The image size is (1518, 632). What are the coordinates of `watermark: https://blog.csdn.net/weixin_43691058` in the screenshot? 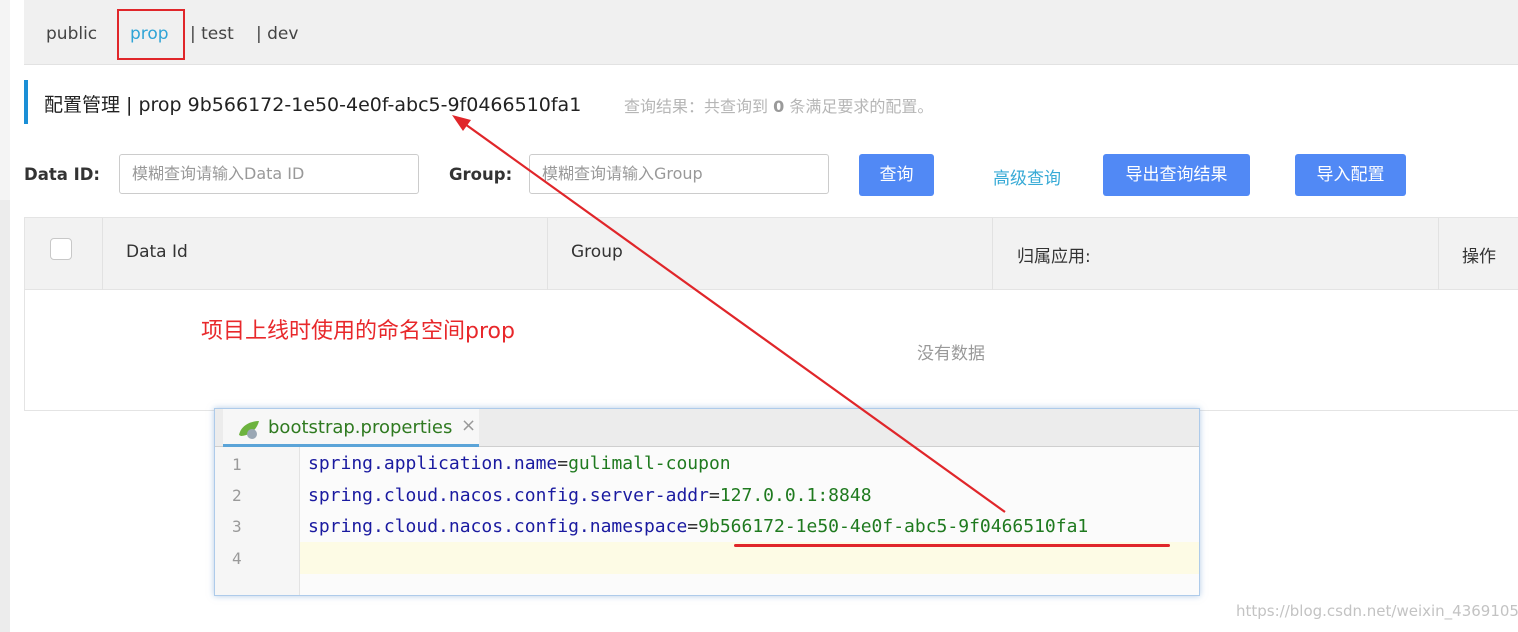 It's located at (1377, 611).